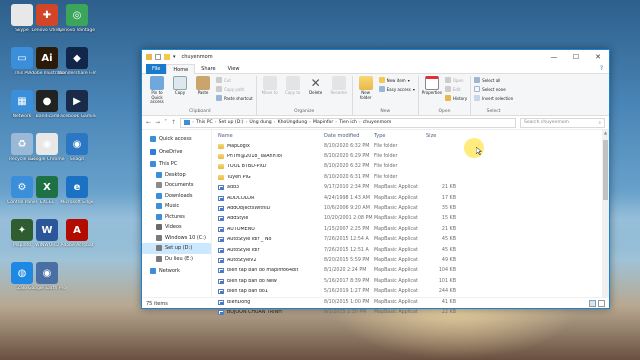  Describe the element at coordinates (375, 57) in the screenshot. I see `title-bar: ▾ chuyenmom — ☐ ✕` at that location.